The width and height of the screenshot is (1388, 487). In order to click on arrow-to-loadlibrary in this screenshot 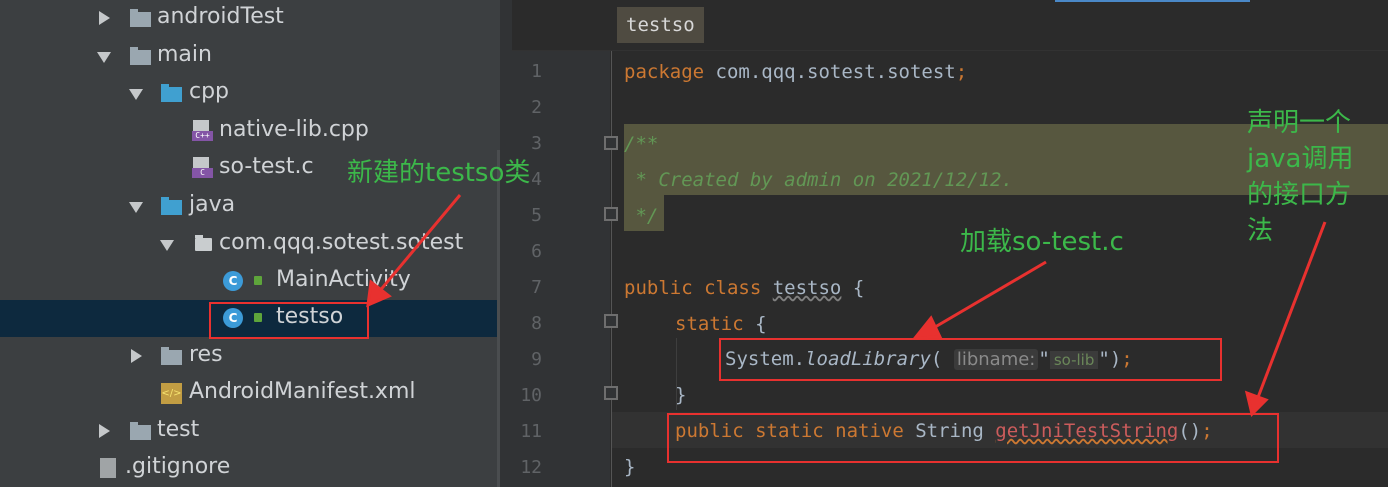, I will do `click(988, 296)`.